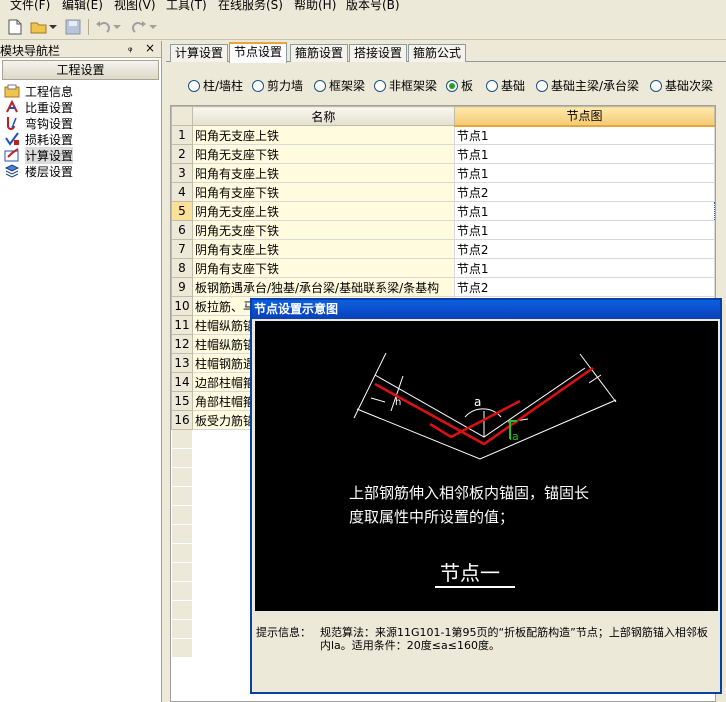 The width and height of the screenshot is (726, 702). I want to click on table-row: 5 阴角无支座上铁 节点1, so click(443, 211).